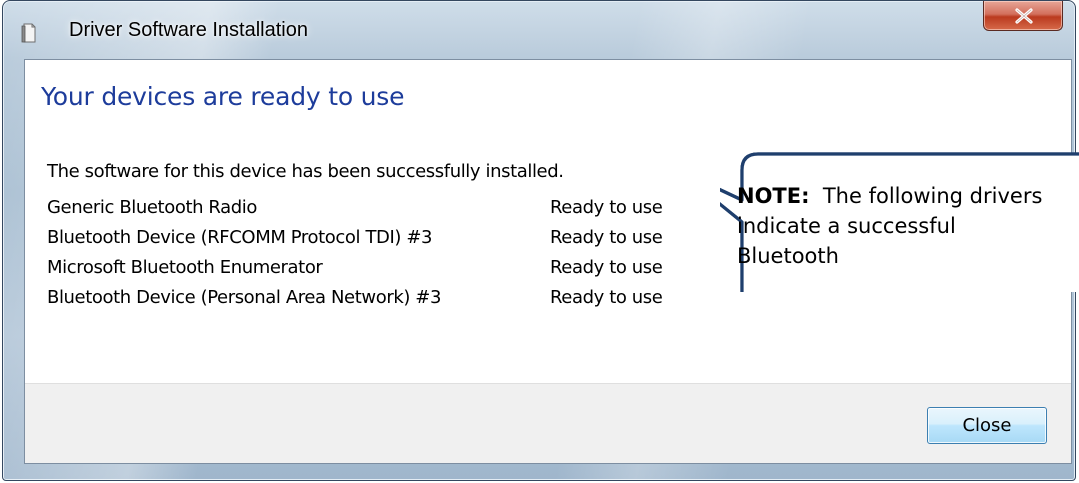 Image resolution: width=1079 pixels, height=483 pixels. What do you see at coordinates (29, 33) in the screenshot?
I see `document-icon` at bounding box center [29, 33].